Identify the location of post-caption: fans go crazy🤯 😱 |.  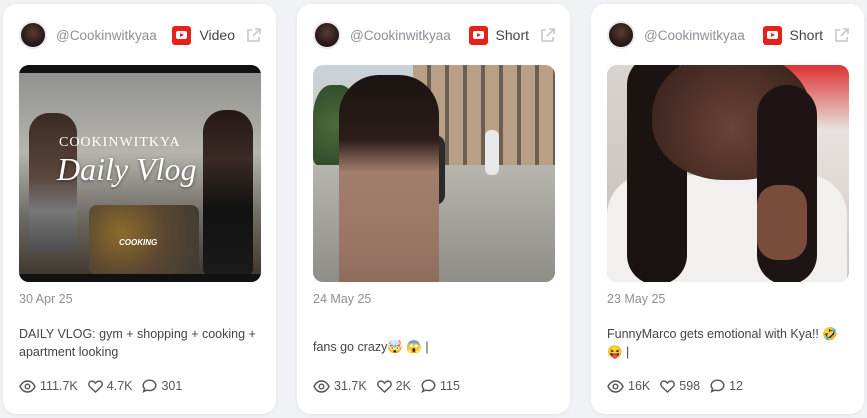
(371, 347).